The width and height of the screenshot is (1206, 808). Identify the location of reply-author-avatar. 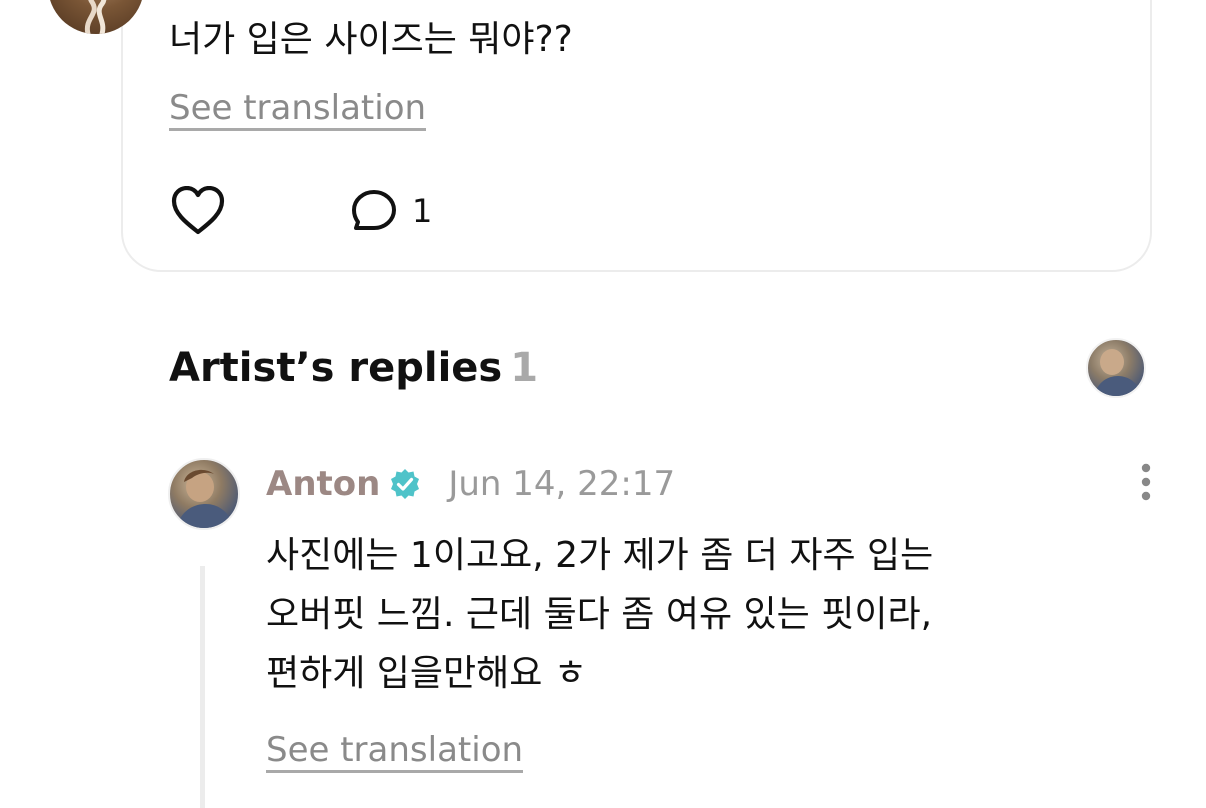
(204, 494).